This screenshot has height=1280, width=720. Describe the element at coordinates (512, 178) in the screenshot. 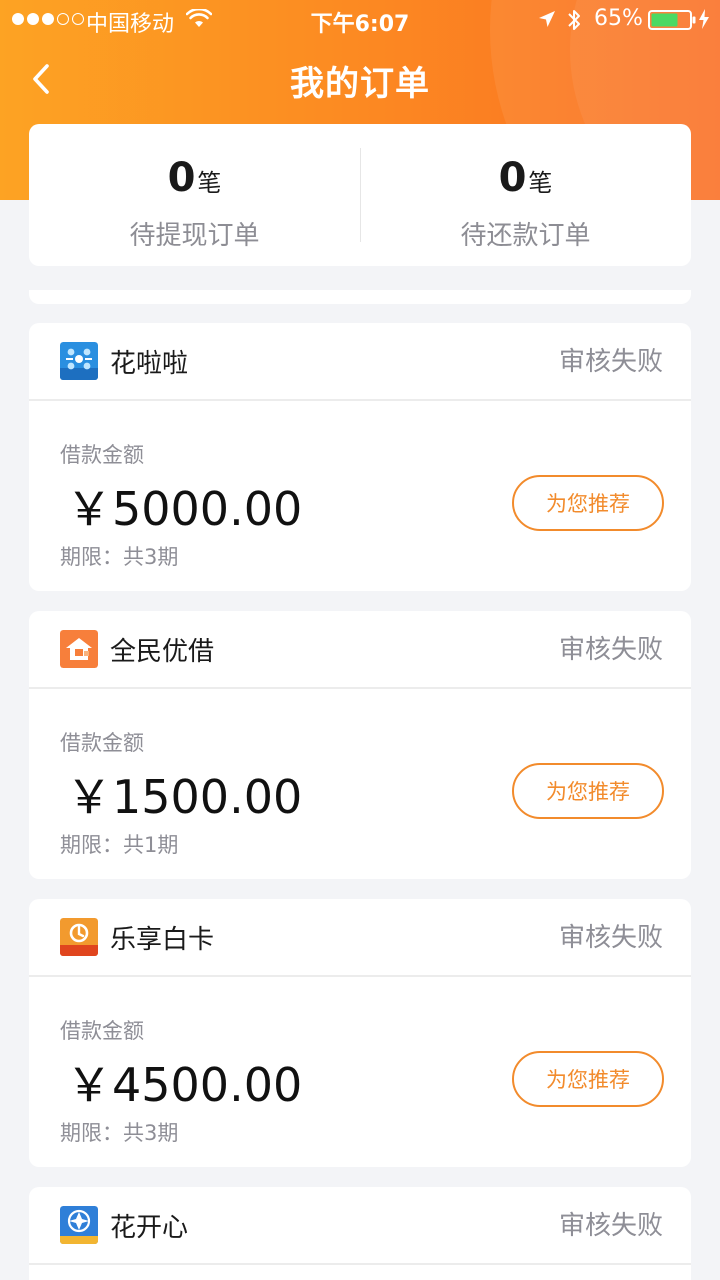

I see `pending-repayment-count: 0` at that location.